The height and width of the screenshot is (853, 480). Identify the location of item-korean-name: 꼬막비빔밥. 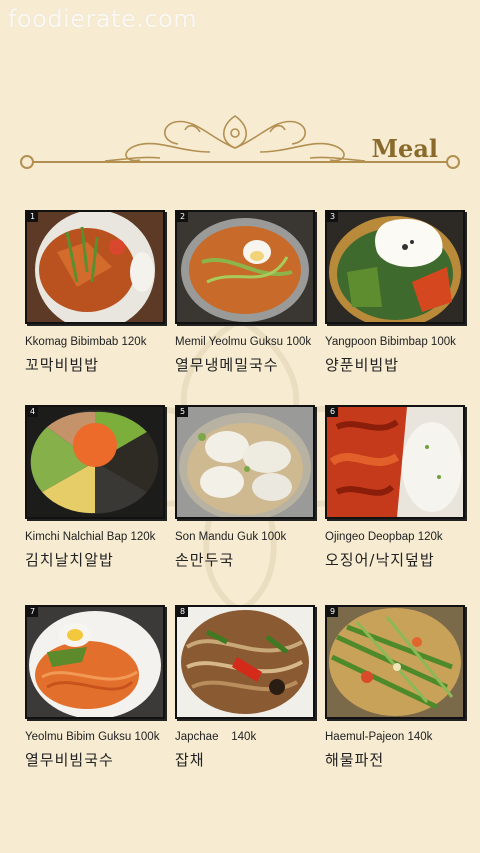
(62, 365).